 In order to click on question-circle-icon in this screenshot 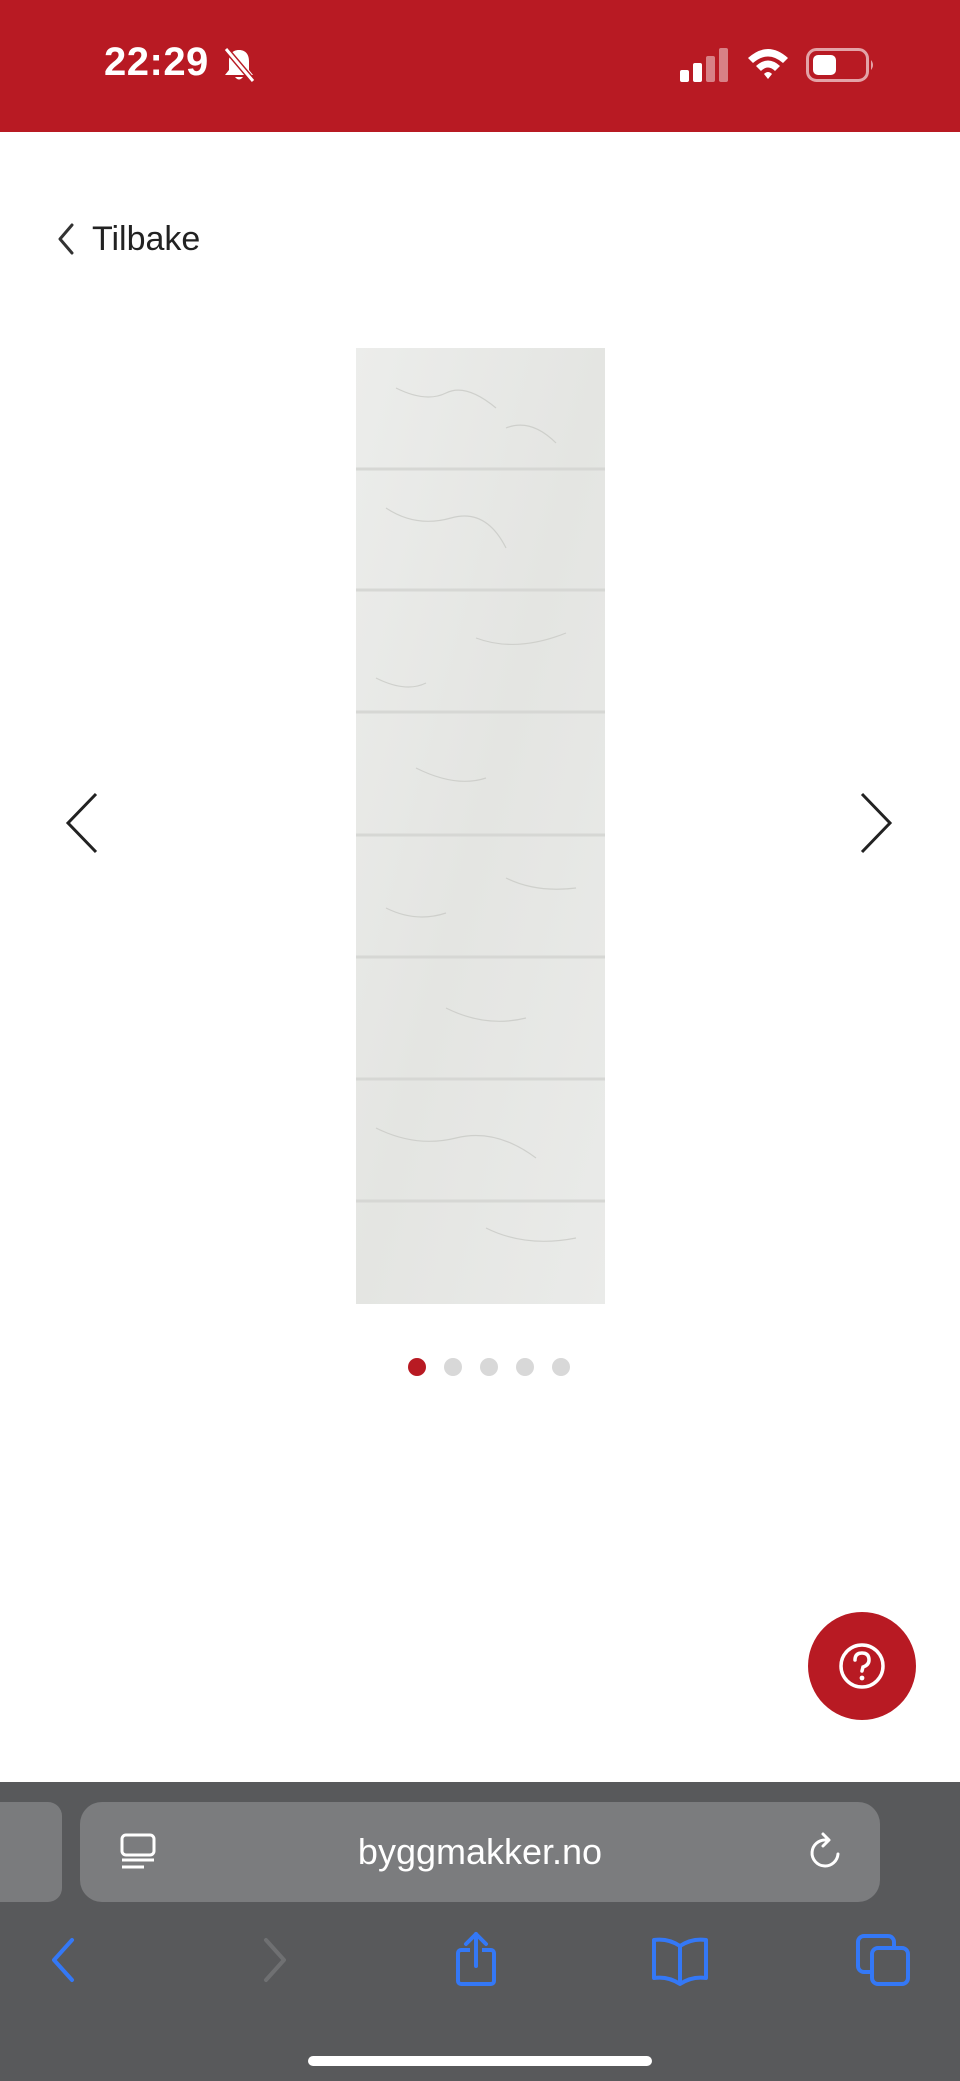, I will do `click(862, 1666)`.